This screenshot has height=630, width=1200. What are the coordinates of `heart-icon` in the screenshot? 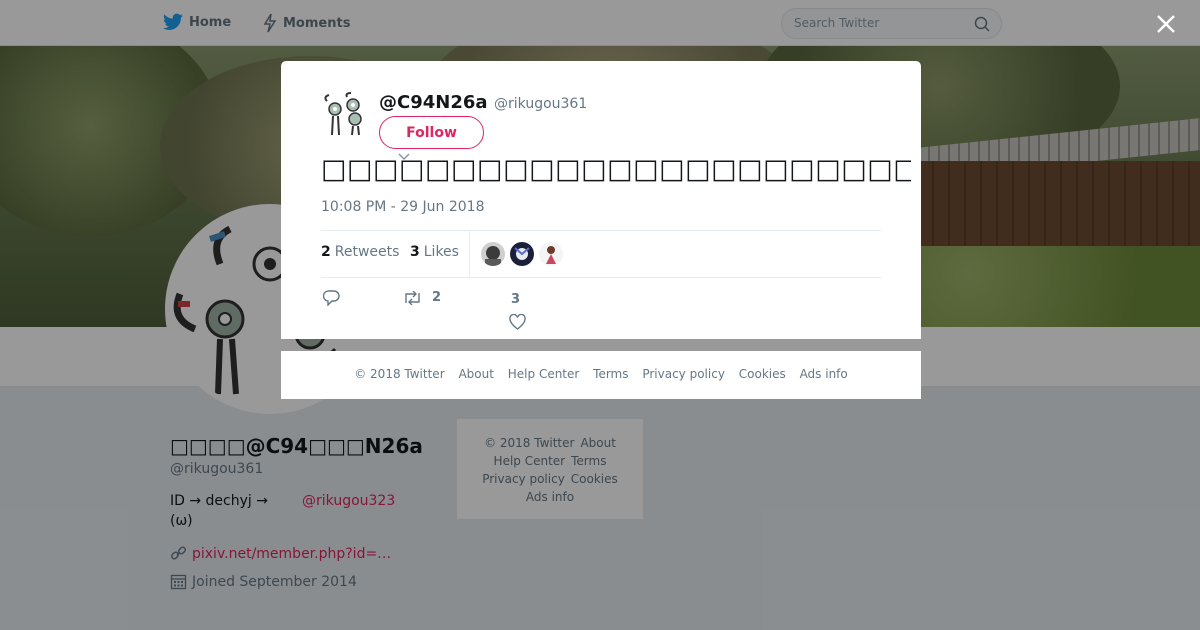 It's located at (517, 322).